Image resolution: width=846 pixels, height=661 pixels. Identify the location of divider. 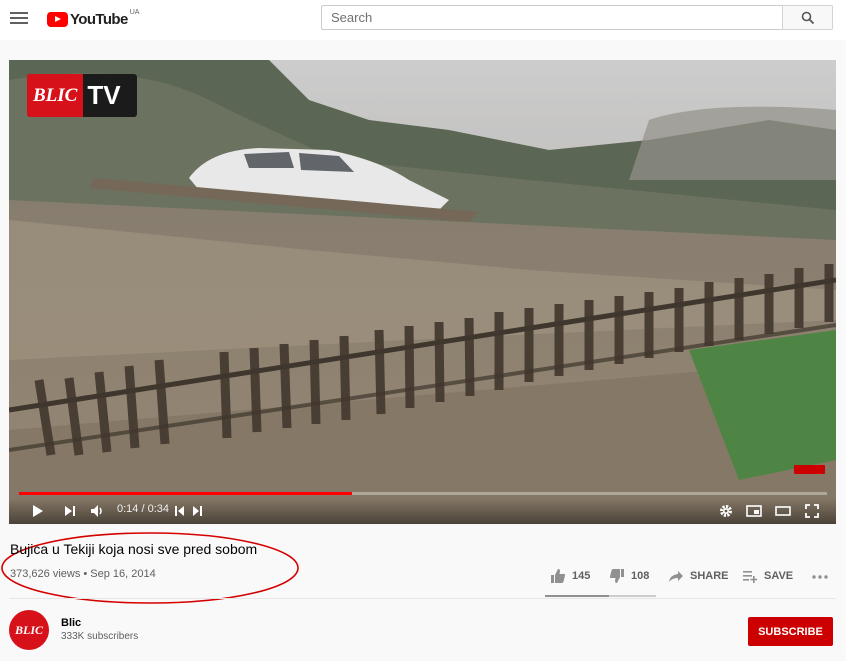
(422, 598).